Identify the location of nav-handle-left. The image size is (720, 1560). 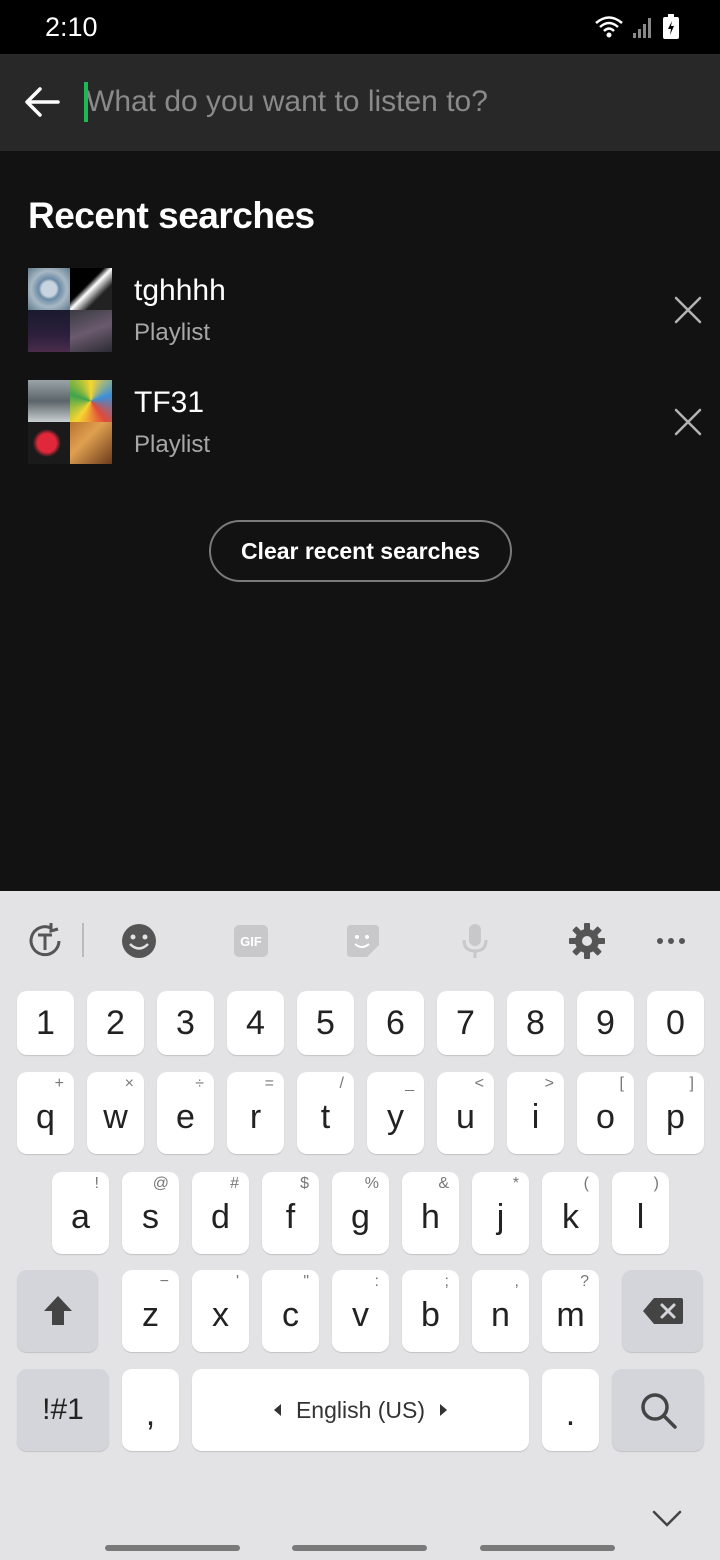
(172, 1548).